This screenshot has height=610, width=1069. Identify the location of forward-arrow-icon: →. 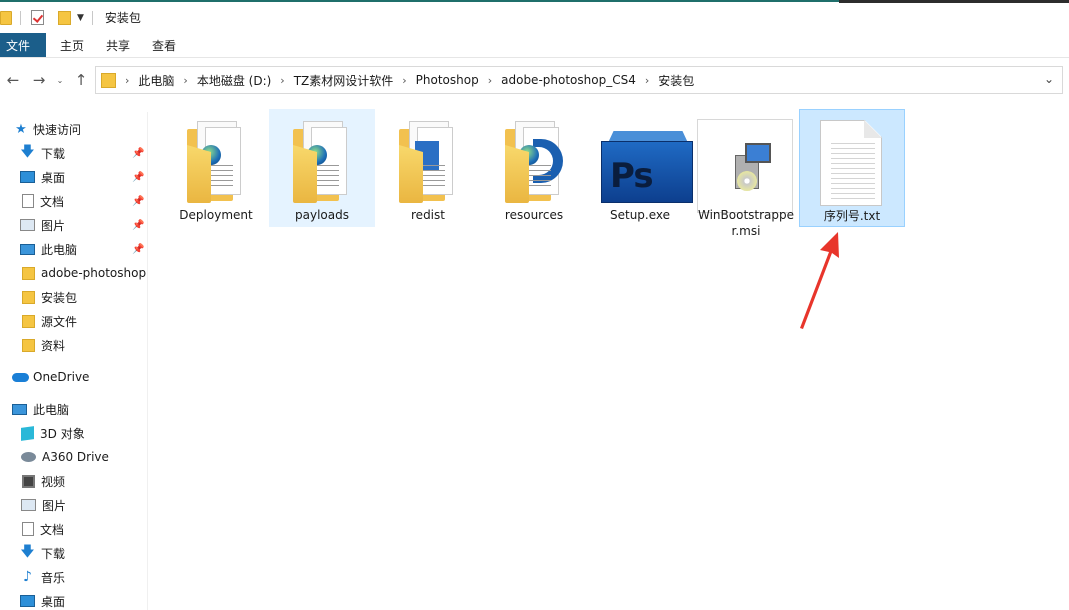
(39, 80).